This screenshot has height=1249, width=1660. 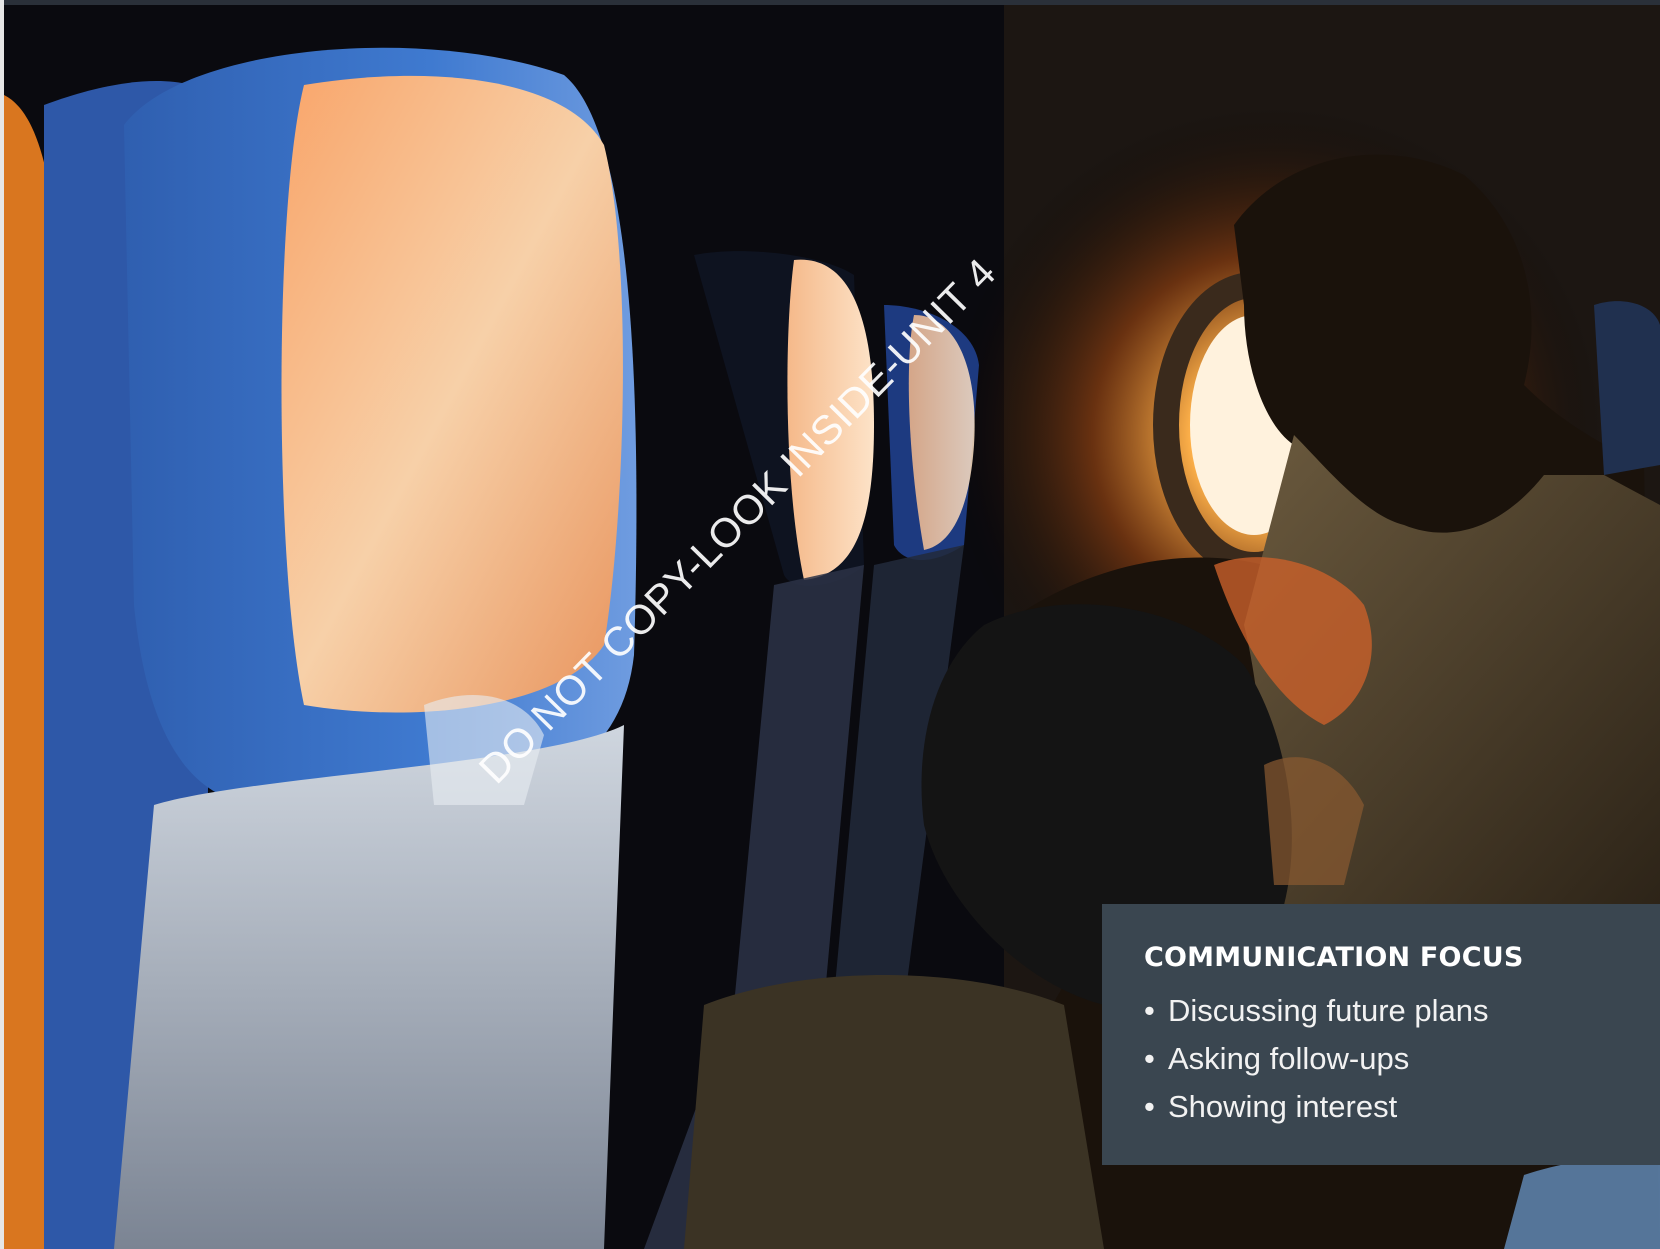 I want to click on left-border, so click(x=2, y=624).